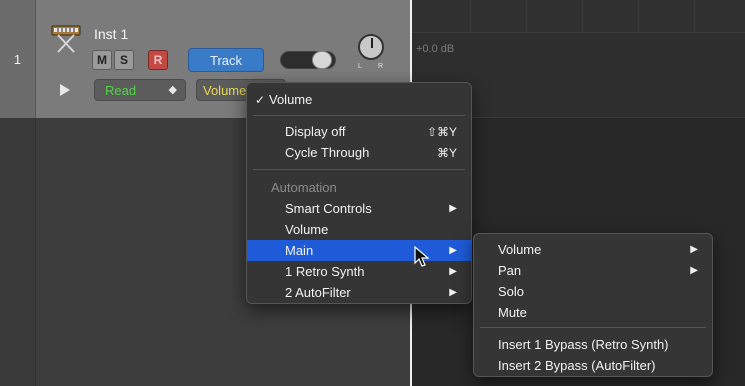 This screenshot has height=386, width=745. I want to click on track-number-column, so click(18, 252).